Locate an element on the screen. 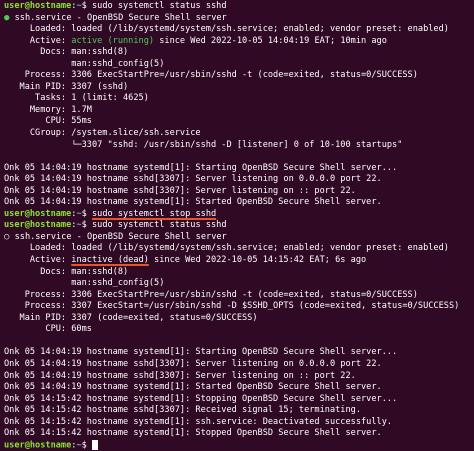 The height and width of the screenshot is (451, 474). output-line: Tasks: 1 (limit: 4625) is located at coordinates (76, 98).